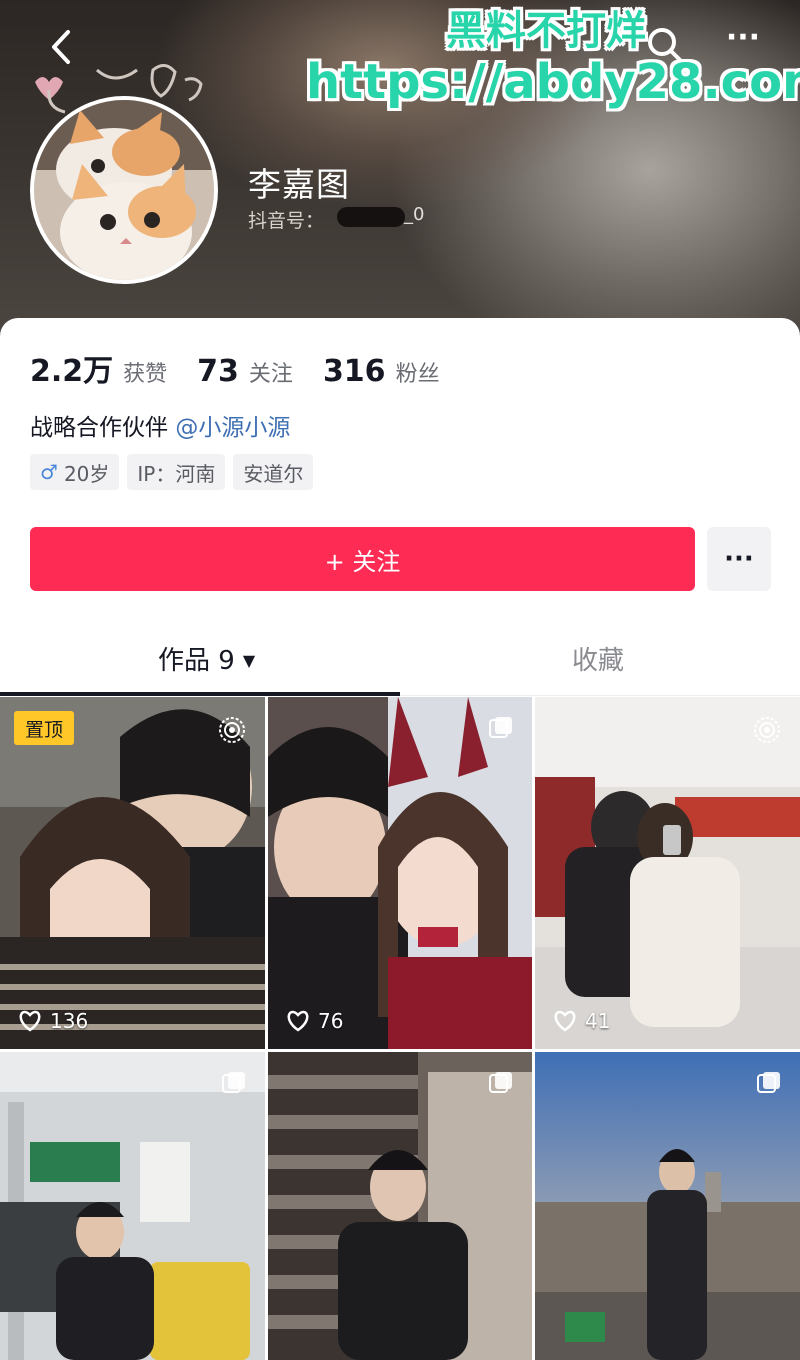  I want to click on video-tile: 76, so click(400, 873).